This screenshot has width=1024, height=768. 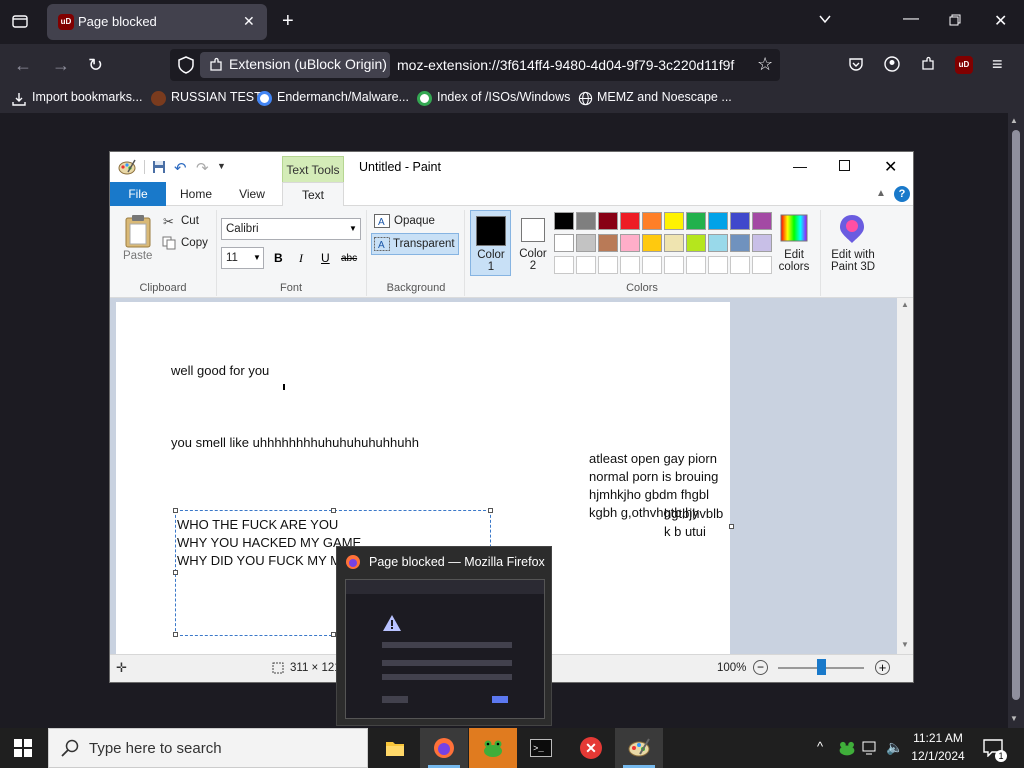 What do you see at coordinates (242, 258) in the screenshot?
I see `font-size-select: 11 ▼` at bounding box center [242, 258].